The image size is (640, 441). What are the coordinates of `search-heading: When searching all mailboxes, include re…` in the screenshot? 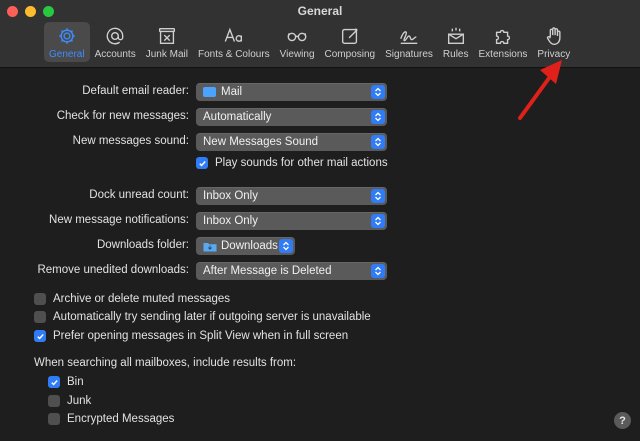 It's located at (165, 363).